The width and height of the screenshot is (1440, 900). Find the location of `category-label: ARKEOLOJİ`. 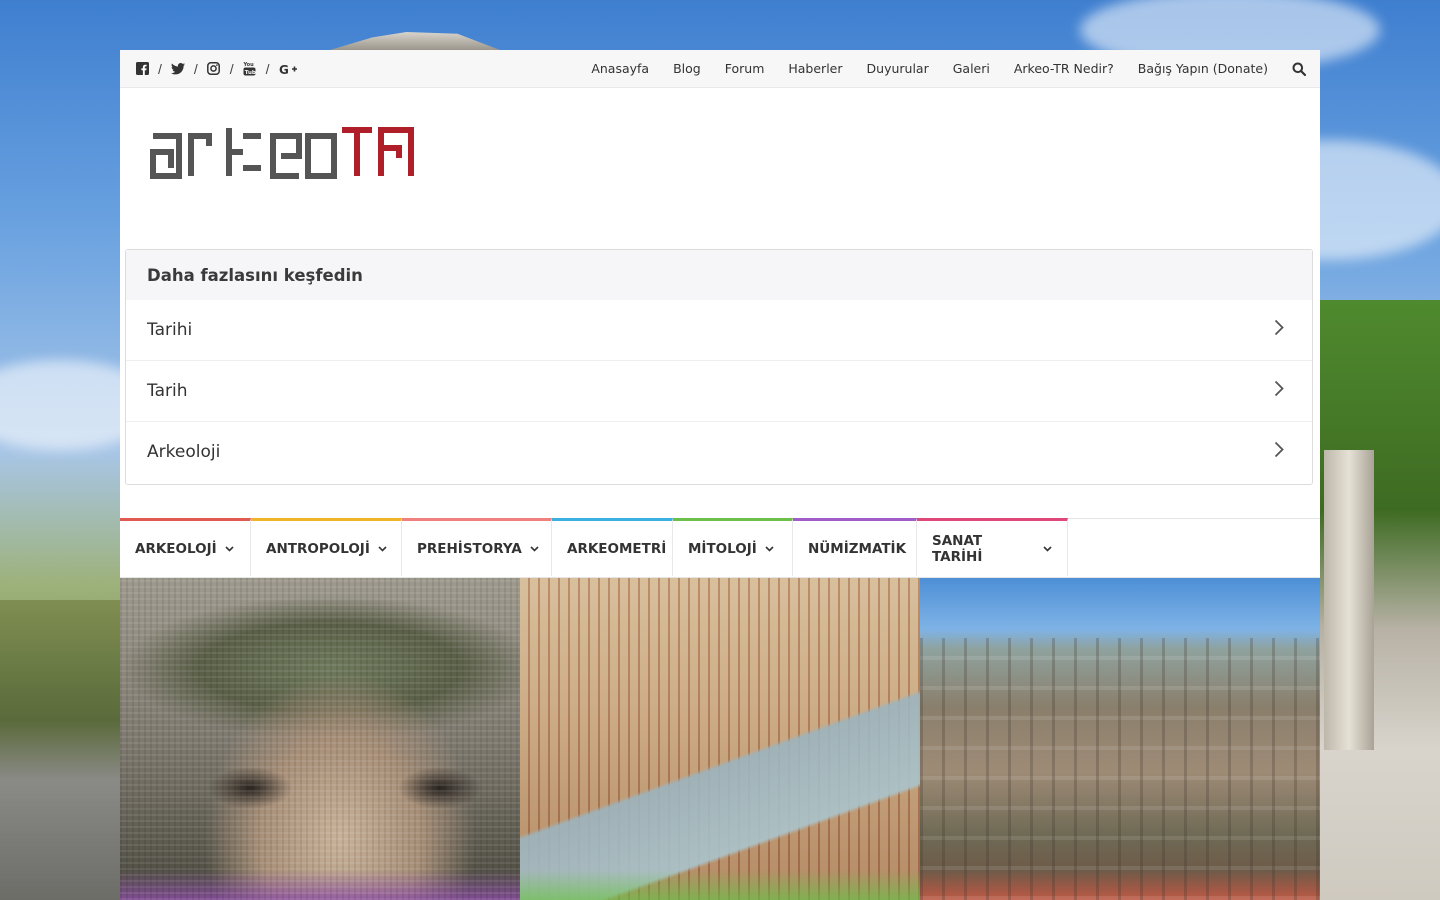

category-label: ARKEOLOJİ is located at coordinates (176, 548).